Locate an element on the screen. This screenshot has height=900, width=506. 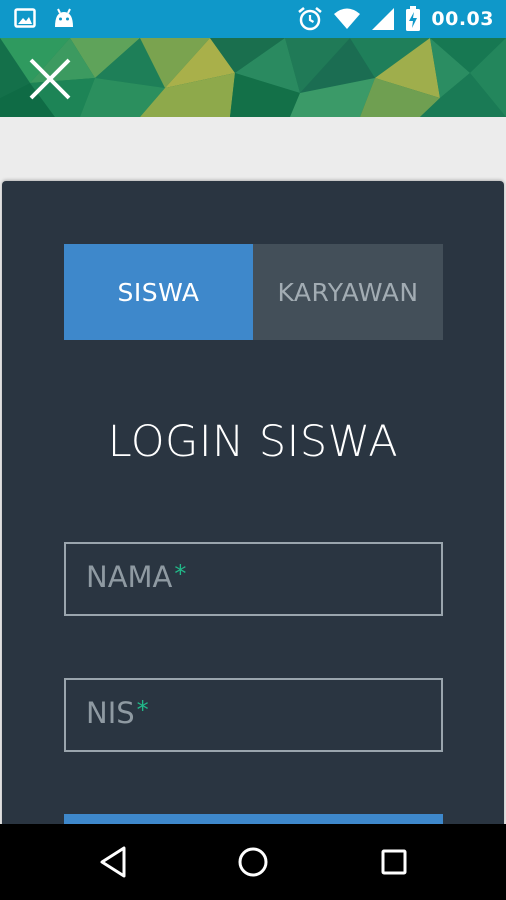
navigation-bar is located at coordinates (253, 862).